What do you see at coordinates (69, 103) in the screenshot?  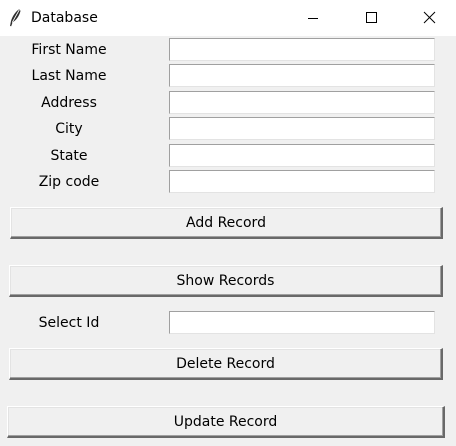 I see `address-label: Address` at bounding box center [69, 103].